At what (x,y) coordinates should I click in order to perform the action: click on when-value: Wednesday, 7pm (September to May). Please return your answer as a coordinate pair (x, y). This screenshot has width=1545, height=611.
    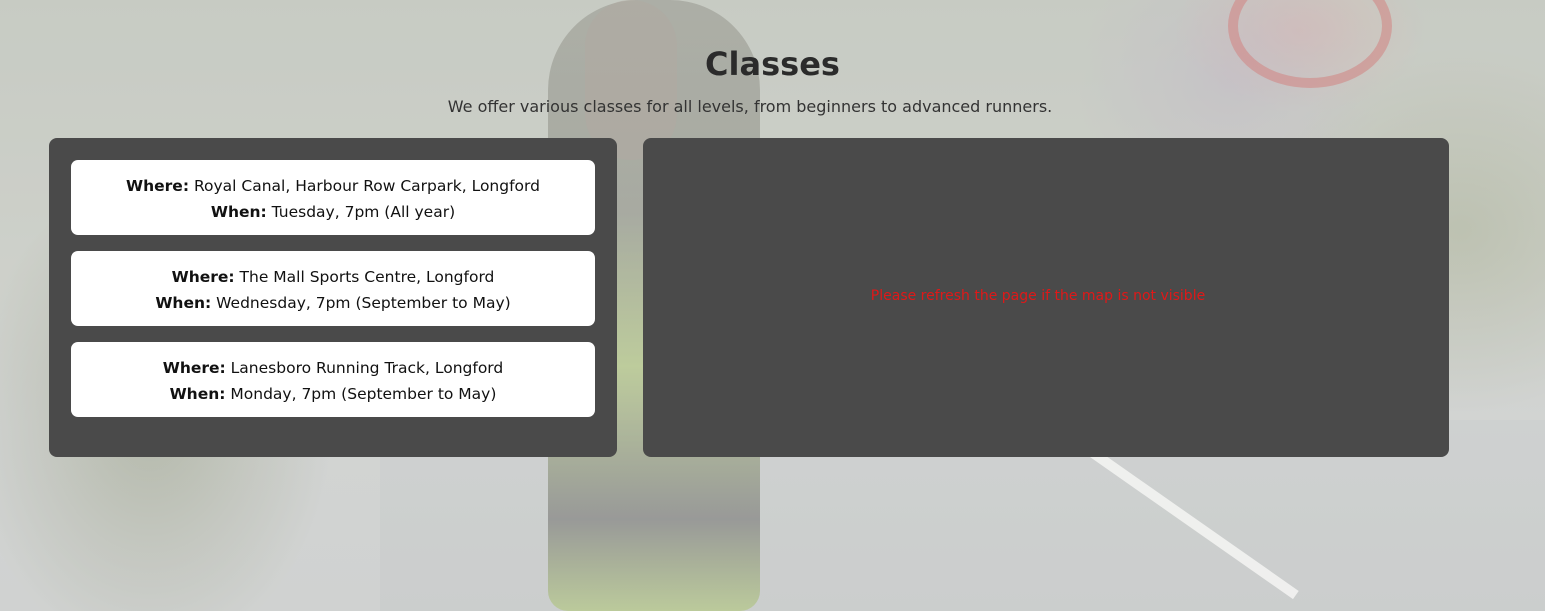
    Looking at the image, I should click on (363, 303).